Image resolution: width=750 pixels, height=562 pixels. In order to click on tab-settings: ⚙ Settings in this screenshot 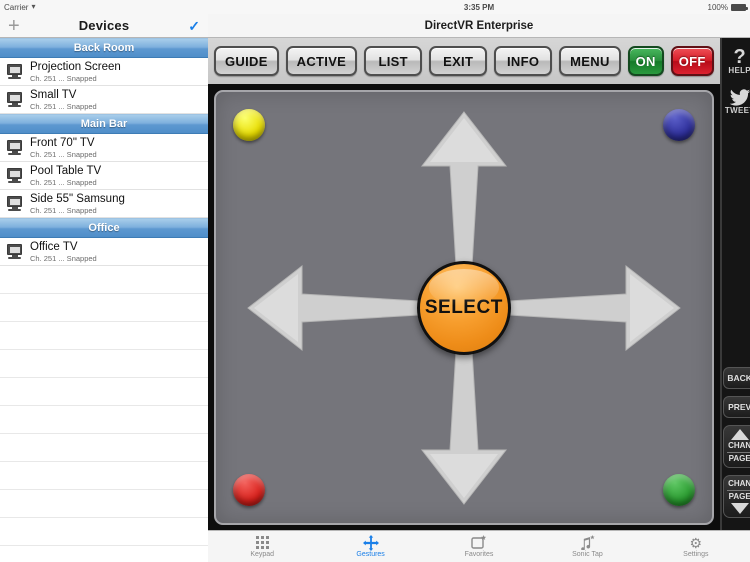, I will do `click(696, 546)`.